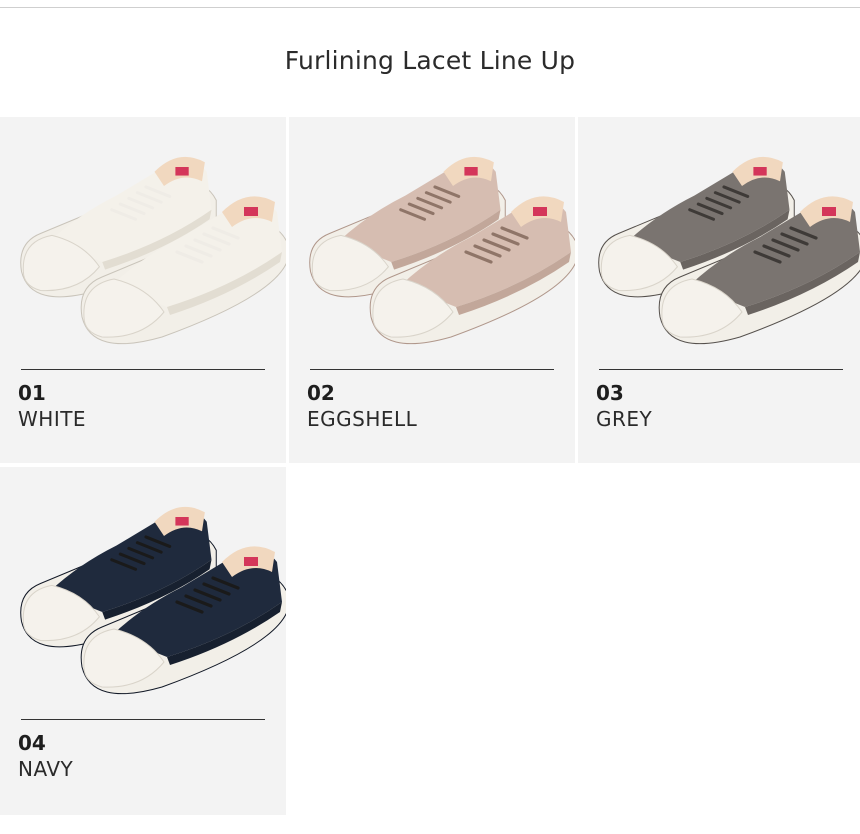 Image resolution: width=860 pixels, height=834 pixels. I want to click on item-color-name: NAVY, so click(46, 769).